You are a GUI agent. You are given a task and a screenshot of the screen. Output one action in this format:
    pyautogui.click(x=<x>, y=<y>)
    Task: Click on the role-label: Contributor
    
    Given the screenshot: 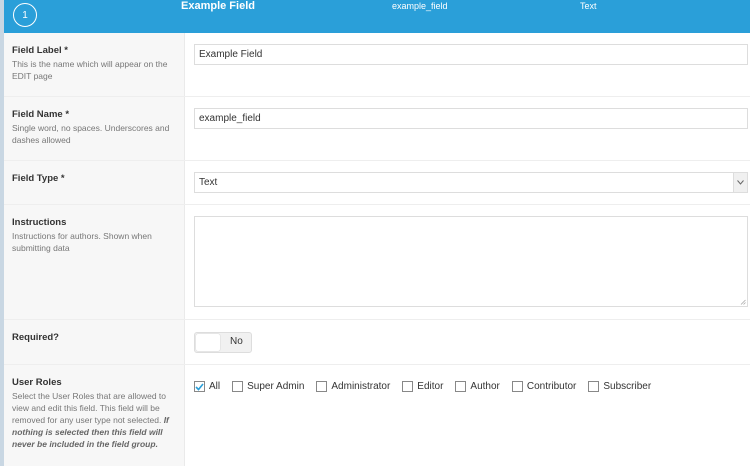 What is the action you would take?
    pyautogui.click(x=551, y=386)
    